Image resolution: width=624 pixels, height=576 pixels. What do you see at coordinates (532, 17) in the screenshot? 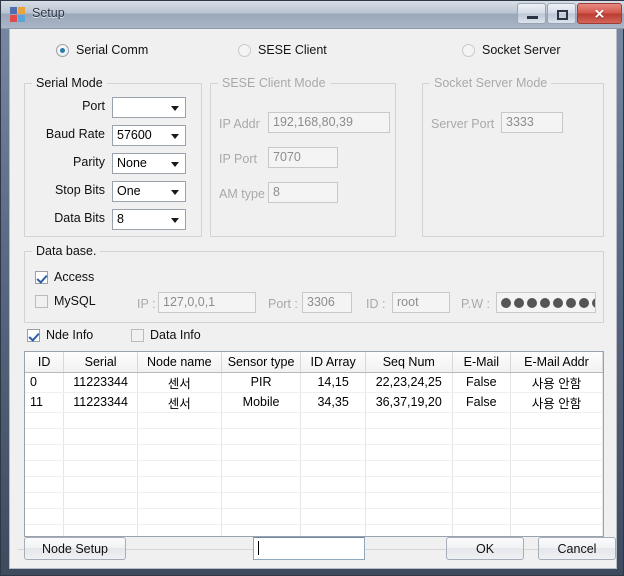
I see `minimize-icon` at bounding box center [532, 17].